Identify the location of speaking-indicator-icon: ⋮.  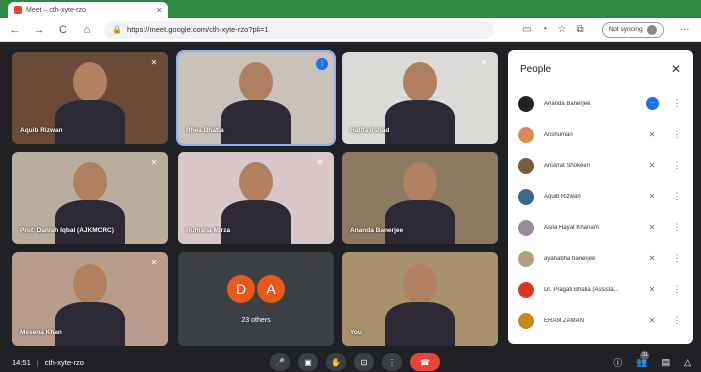
(322, 64).